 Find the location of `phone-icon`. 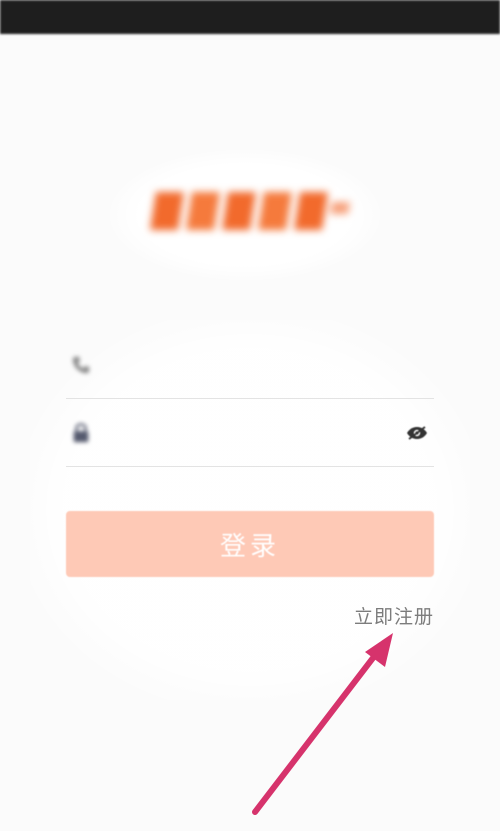

phone-icon is located at coordinates (81, 365).